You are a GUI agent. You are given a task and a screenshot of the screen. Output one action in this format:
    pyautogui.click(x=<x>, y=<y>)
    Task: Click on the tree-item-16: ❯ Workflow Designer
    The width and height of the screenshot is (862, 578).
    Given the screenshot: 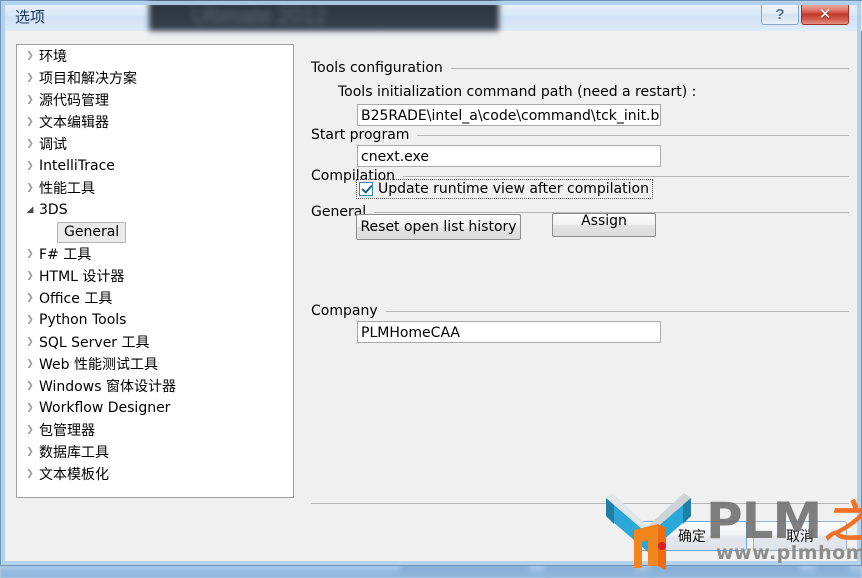 What is the action you would take?
    pyautogui.click(x=155, y=408)
    